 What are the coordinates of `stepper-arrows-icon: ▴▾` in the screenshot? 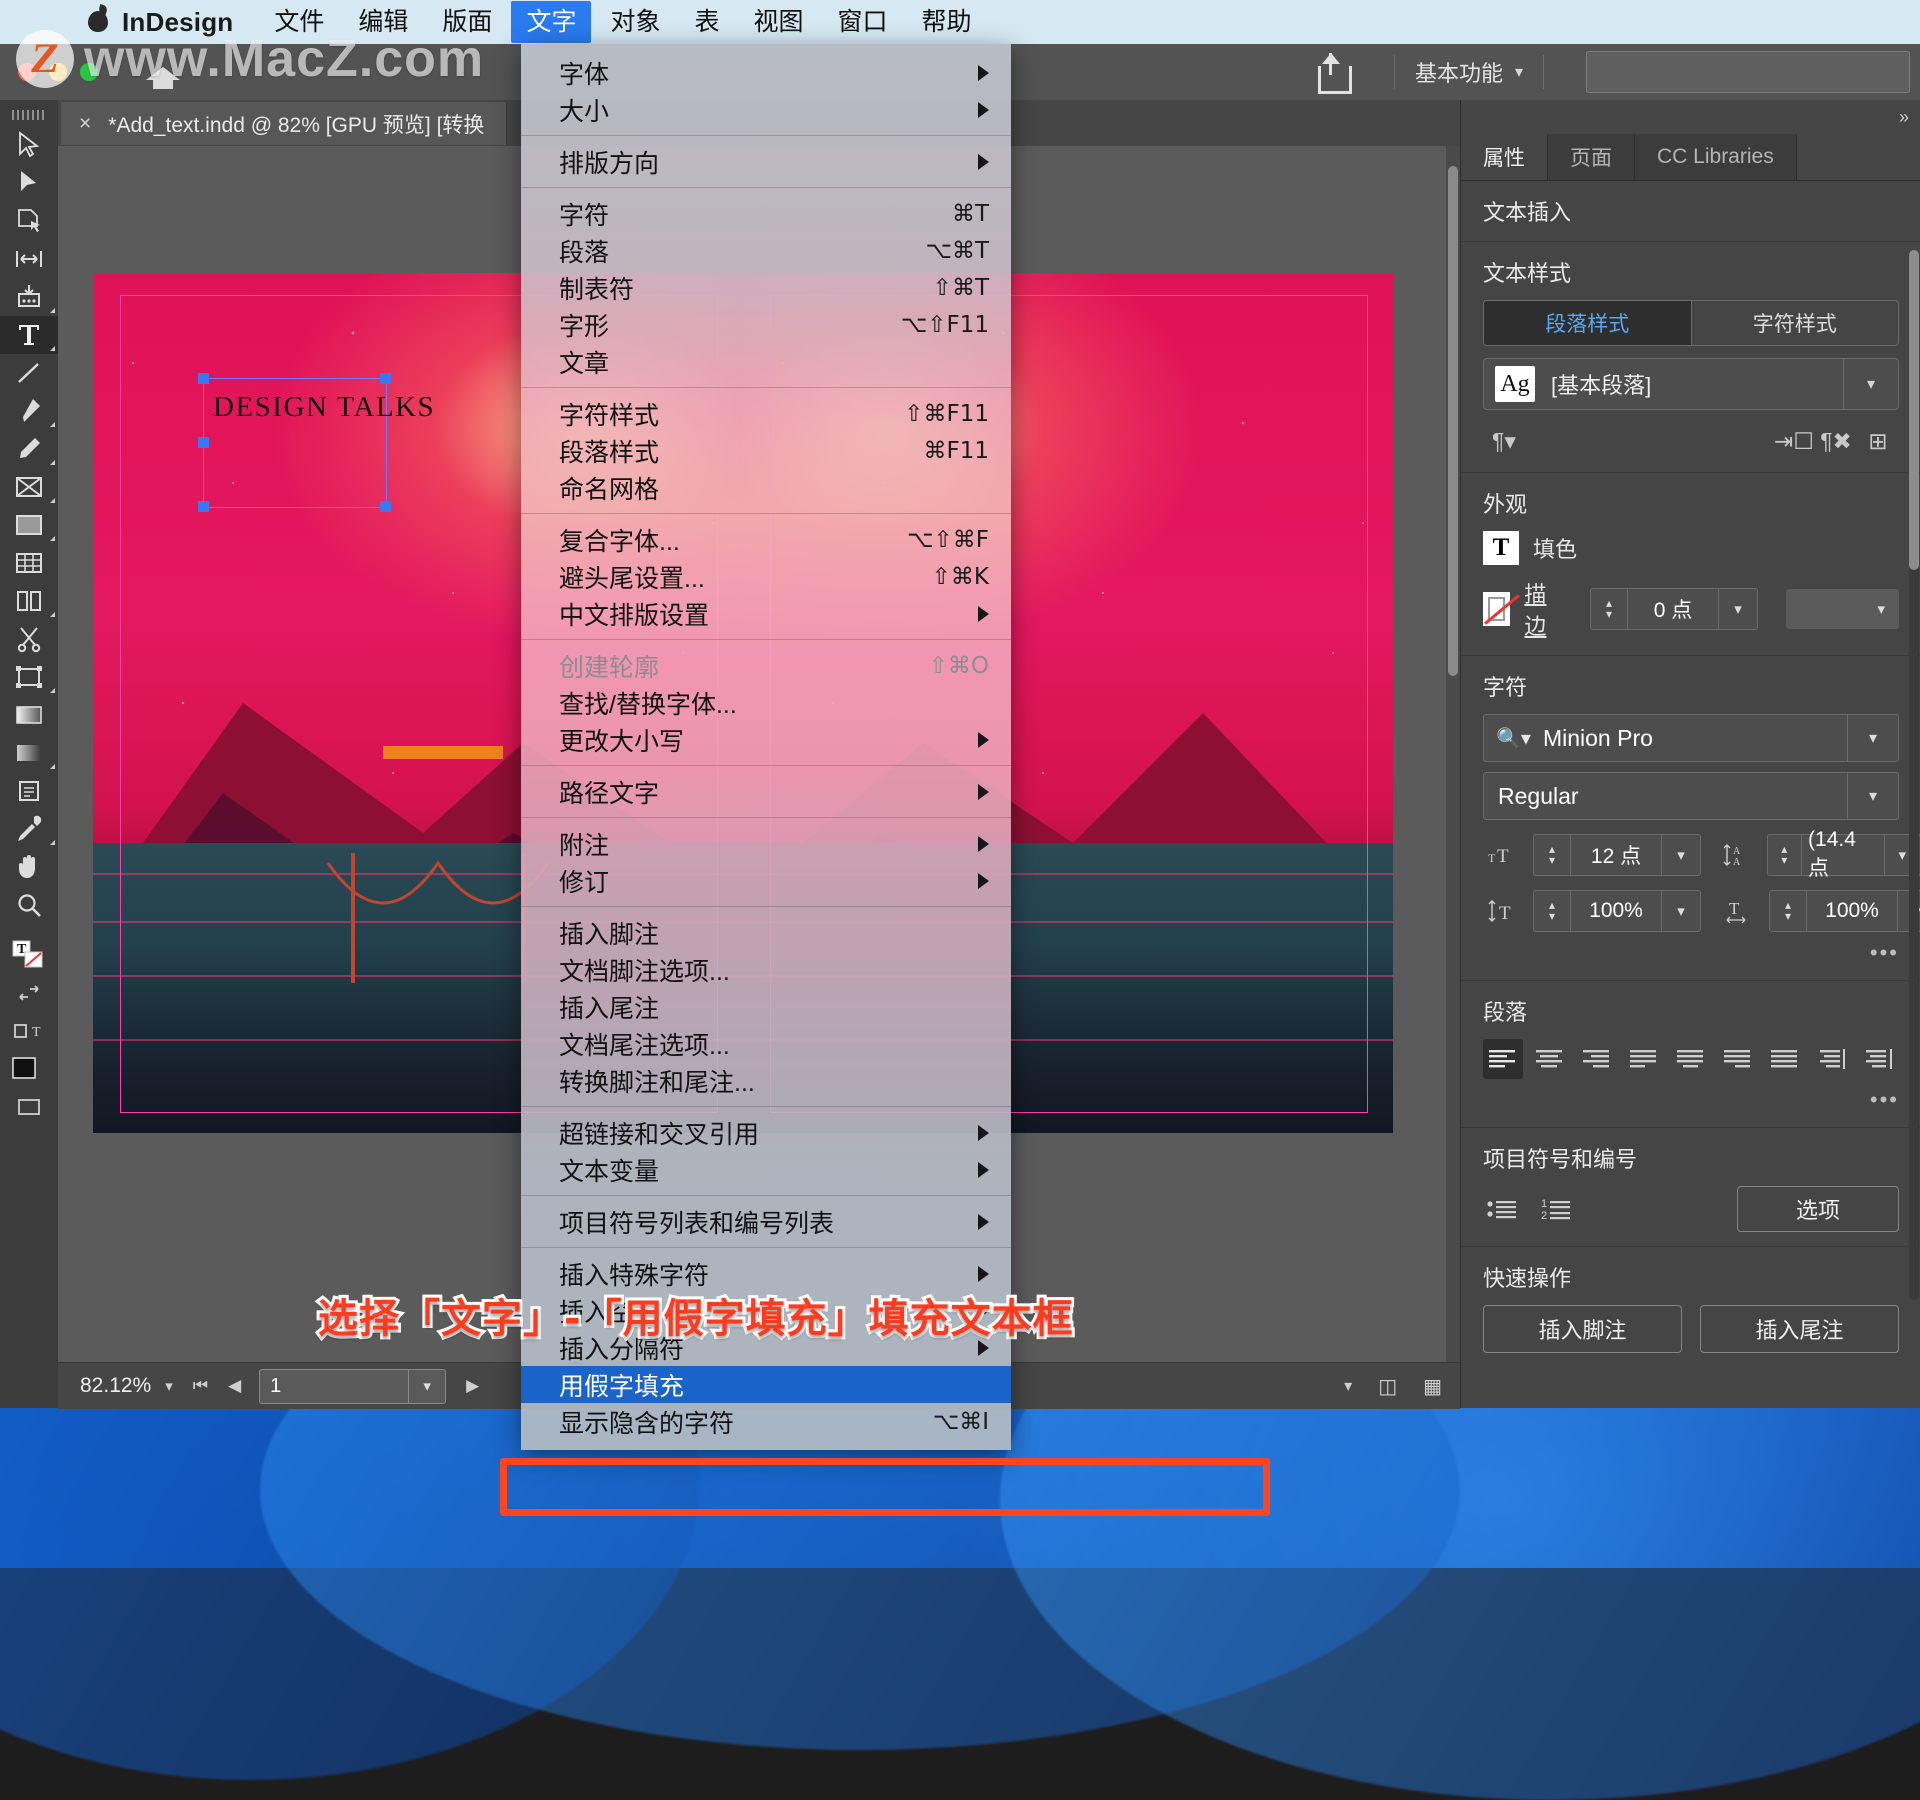 It's located at (1552, 911).